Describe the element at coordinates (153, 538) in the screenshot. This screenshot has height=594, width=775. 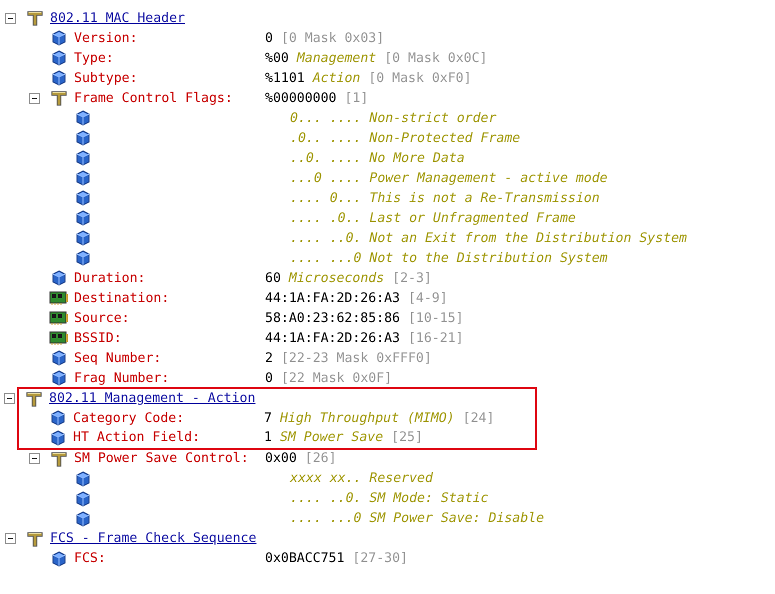
I see `section-title: FCS - Frame Check Sequence` at that location.